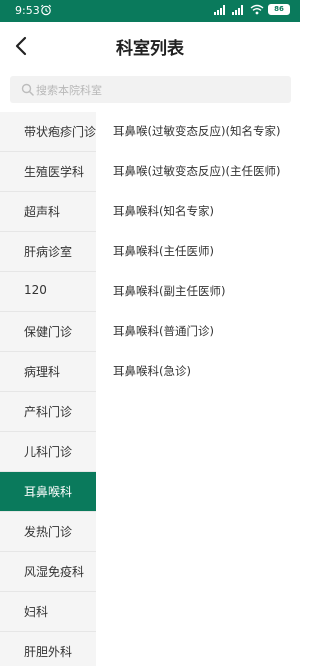  I want to click on sidebar-item-ultrasound: 超声科, so click(48, 212).